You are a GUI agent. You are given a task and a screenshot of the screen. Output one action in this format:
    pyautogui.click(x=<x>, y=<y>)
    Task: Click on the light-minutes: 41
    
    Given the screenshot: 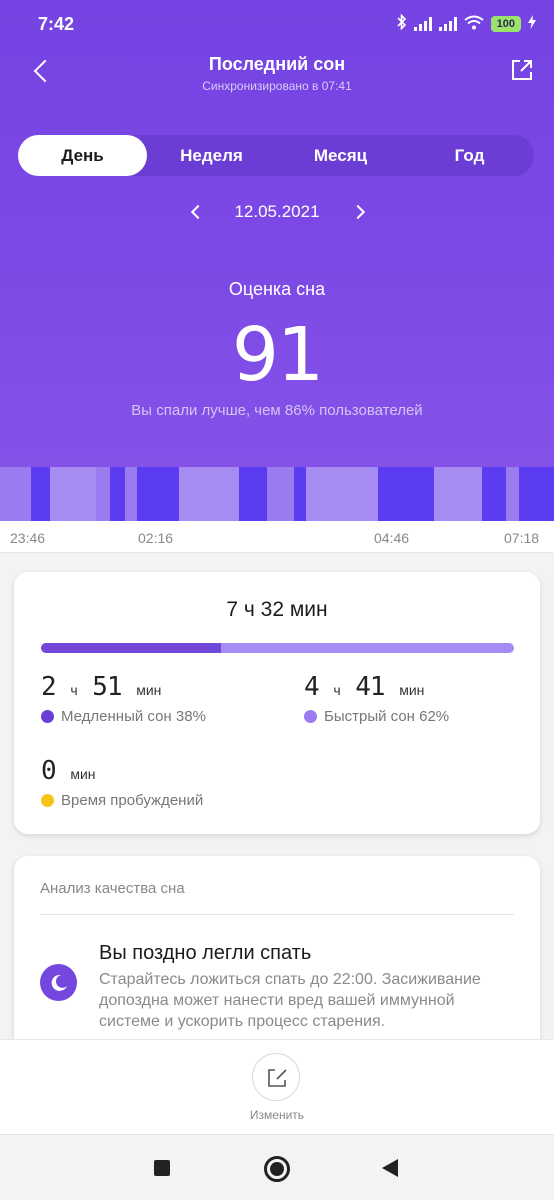 What is the action you would take?
    pyautogui.click(x=370, y=687)
    